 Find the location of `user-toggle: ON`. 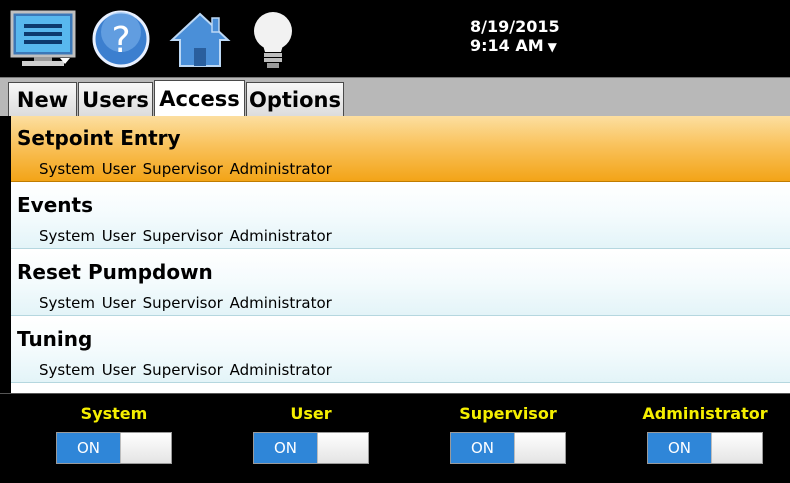

user-toggle: ON is located at coordinates (311, 448).